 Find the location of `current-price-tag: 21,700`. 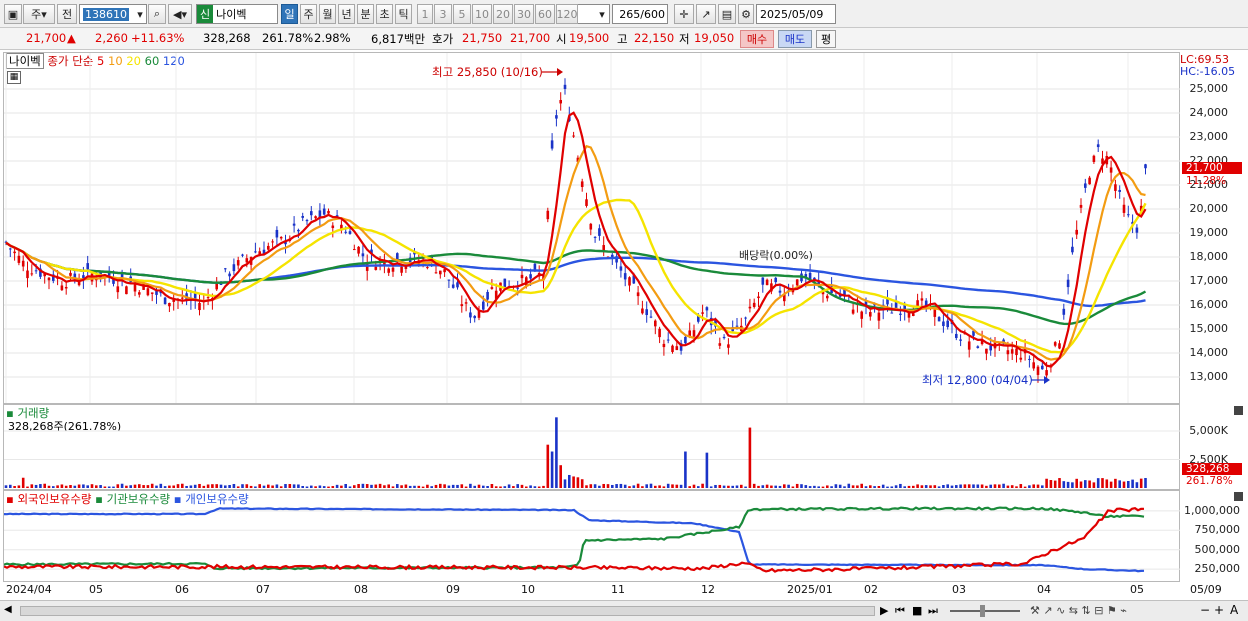

current-price-tag: 21,700 is located at coordinates (1212, 168).